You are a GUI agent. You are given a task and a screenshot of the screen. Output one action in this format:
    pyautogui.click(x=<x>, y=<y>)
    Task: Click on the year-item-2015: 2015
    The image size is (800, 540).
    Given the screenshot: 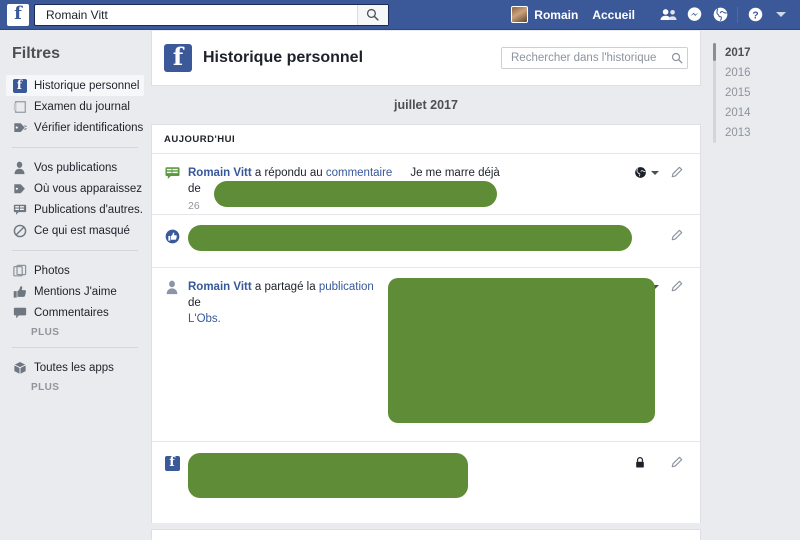 What is the action you would take?
    pyautogui.click(x=756, y=93)
    